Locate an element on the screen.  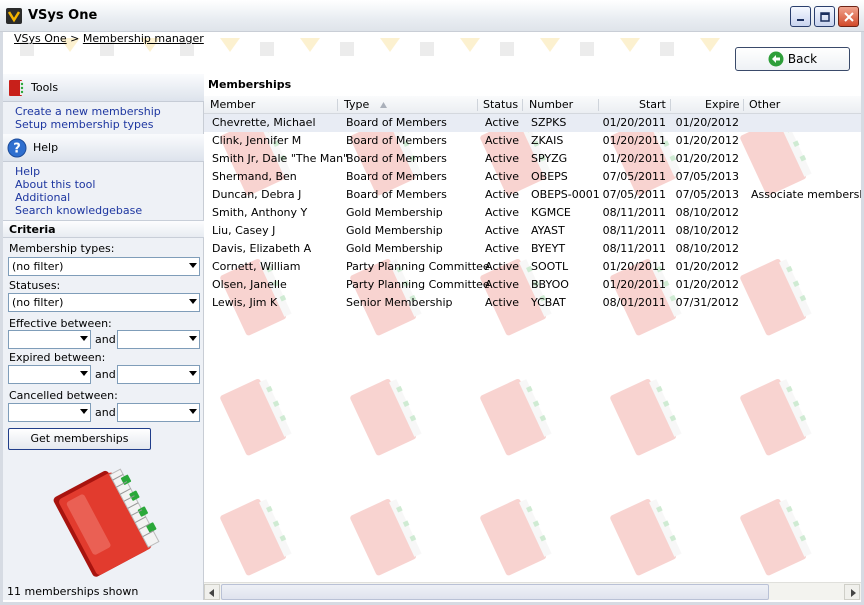
get-memberships-button: Get memberships is located at coordinates (79, 439).